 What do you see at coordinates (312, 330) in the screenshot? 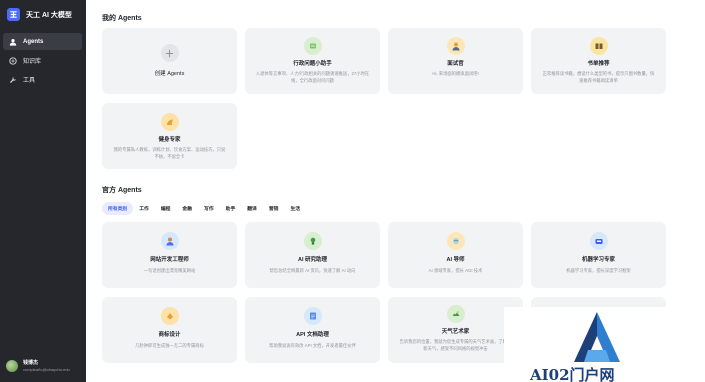
I see `agent-card: API 文档助理 帮助我说说有效改 API 文档，开发者最佳伙伴` at bounding box center [312, 330].